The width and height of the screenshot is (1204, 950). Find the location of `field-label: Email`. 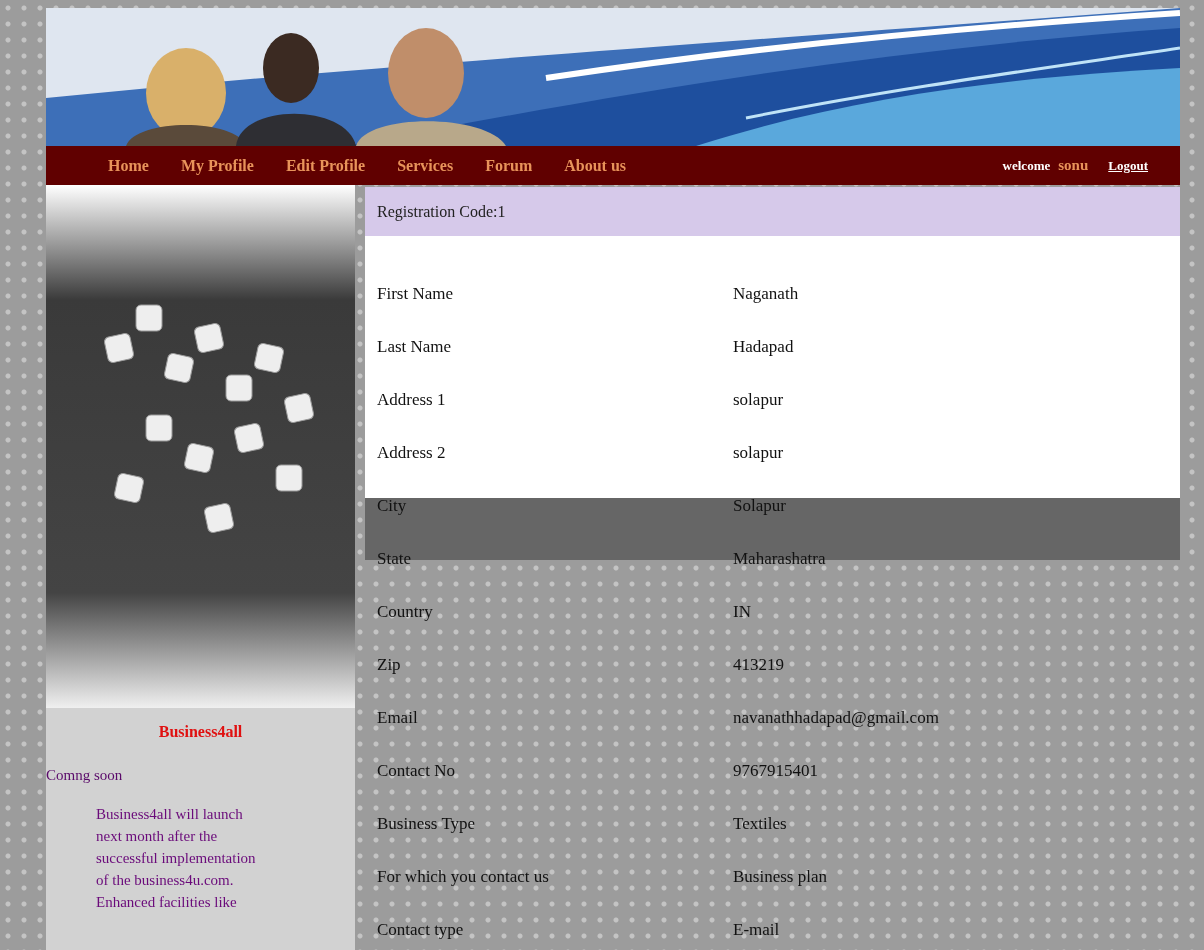

field-label: Email is located at coordinates (397, 718).